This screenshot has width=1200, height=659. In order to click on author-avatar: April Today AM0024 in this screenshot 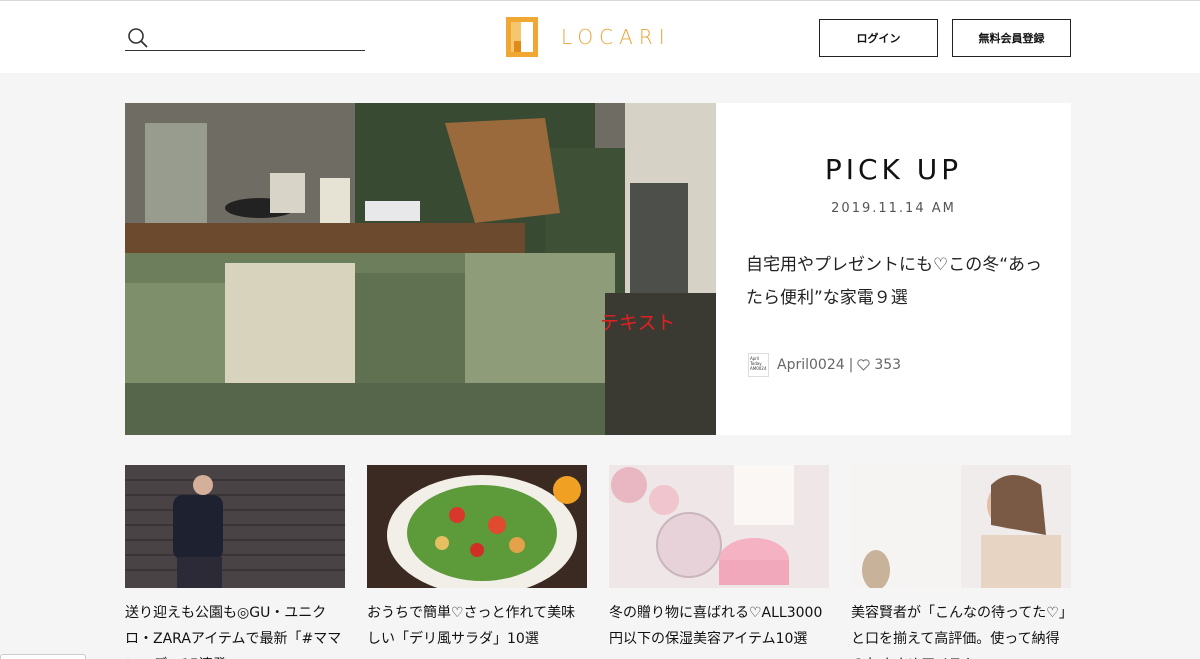, I will do `click(758, 365)`.